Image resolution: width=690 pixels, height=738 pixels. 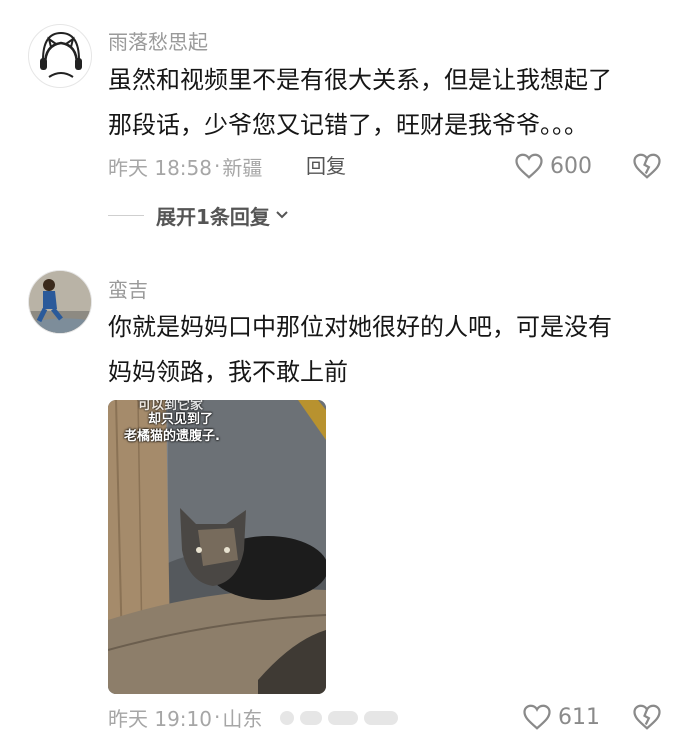 I want to click on divider-line, so click(x=126, y=215).